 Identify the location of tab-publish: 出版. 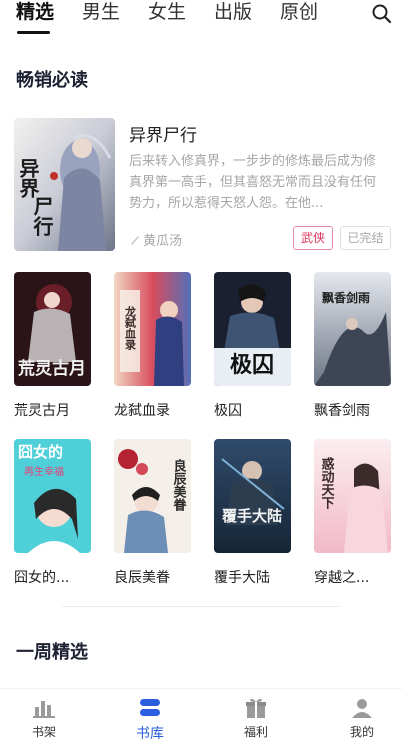
(233, 13).